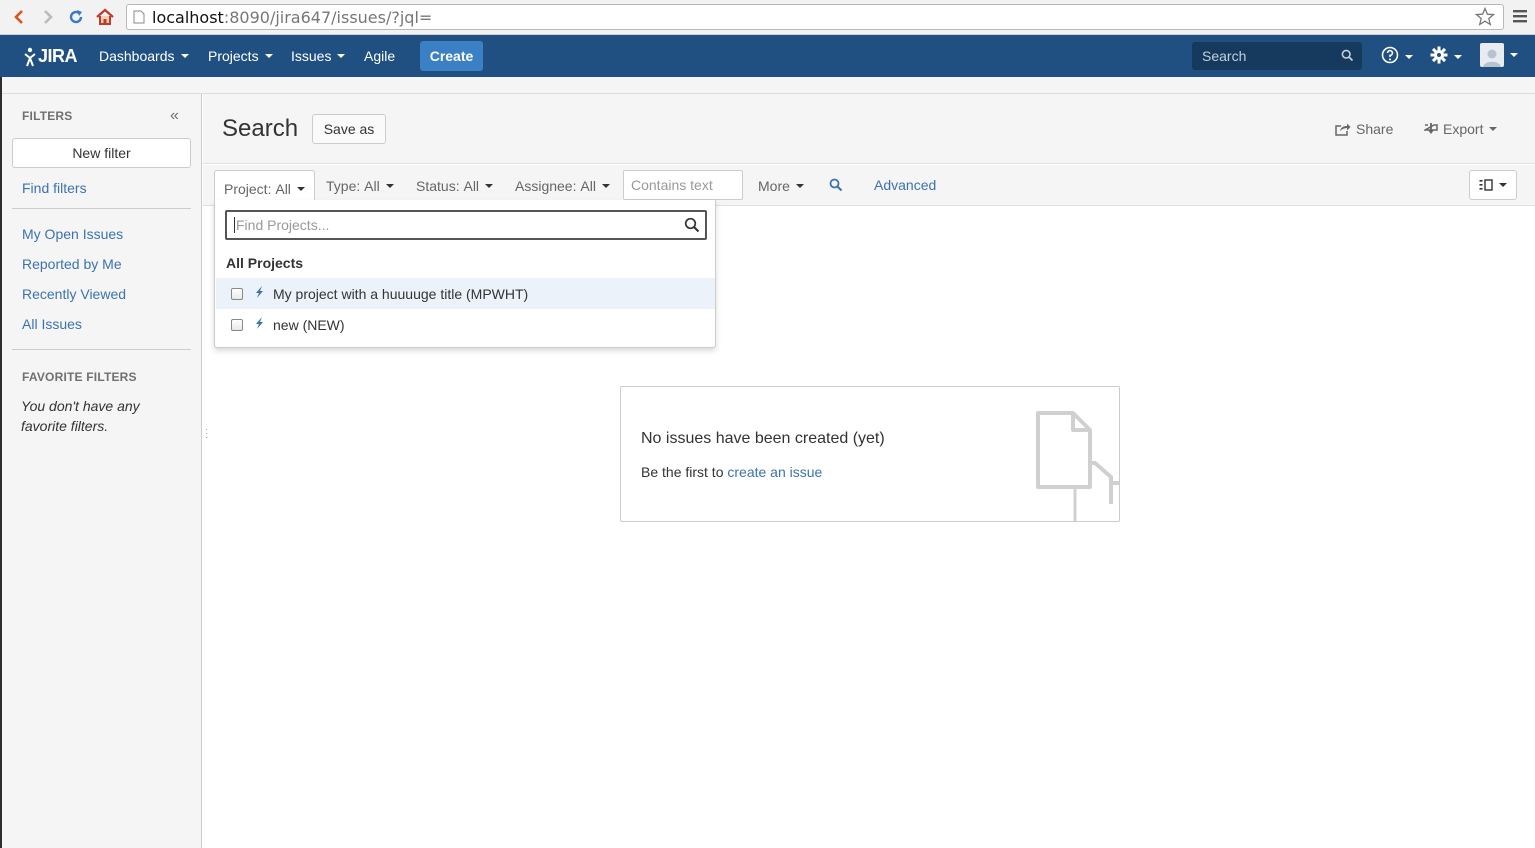  I want to click on logo-text: JIRA, so click(58, 56).